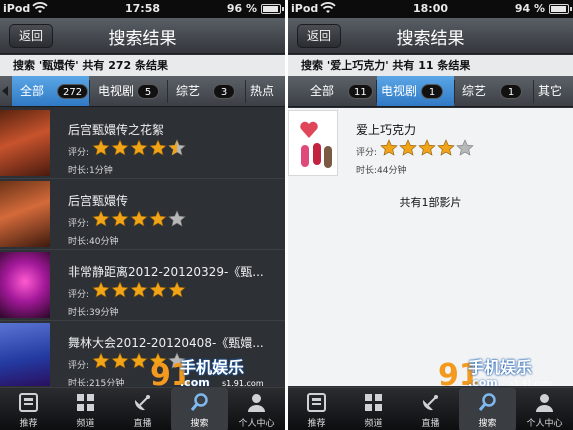 This screenshot has height=430, width=573. I want to click on tab-label: 电视剧, so click(116, 91).